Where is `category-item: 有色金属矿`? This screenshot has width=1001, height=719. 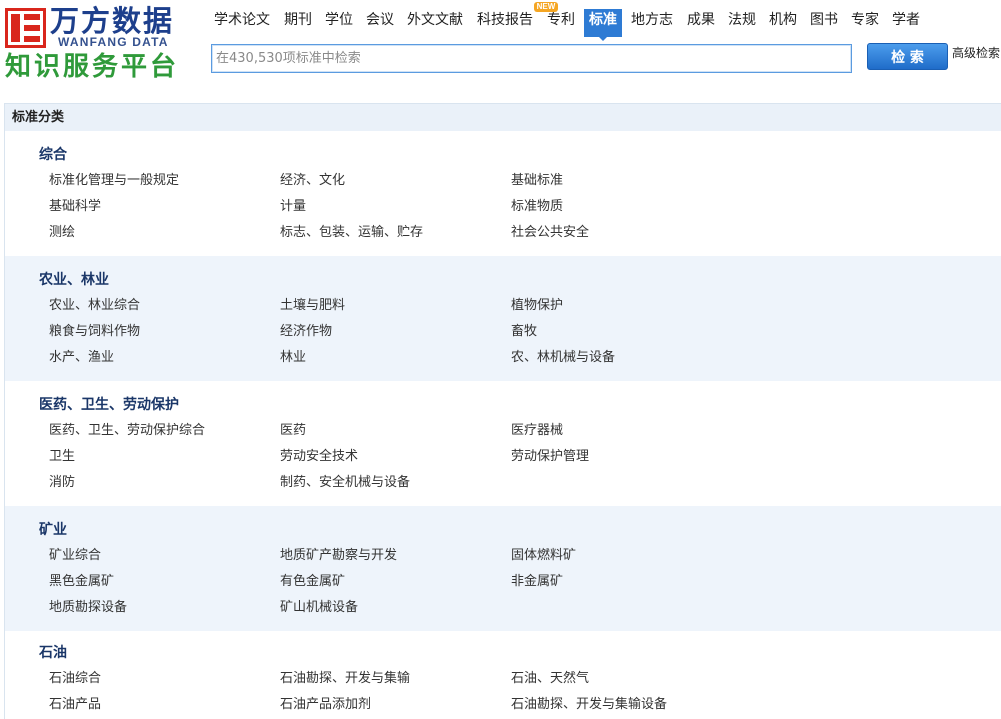
category-item: 有色金属矿 is located at coordinates (395, 582).